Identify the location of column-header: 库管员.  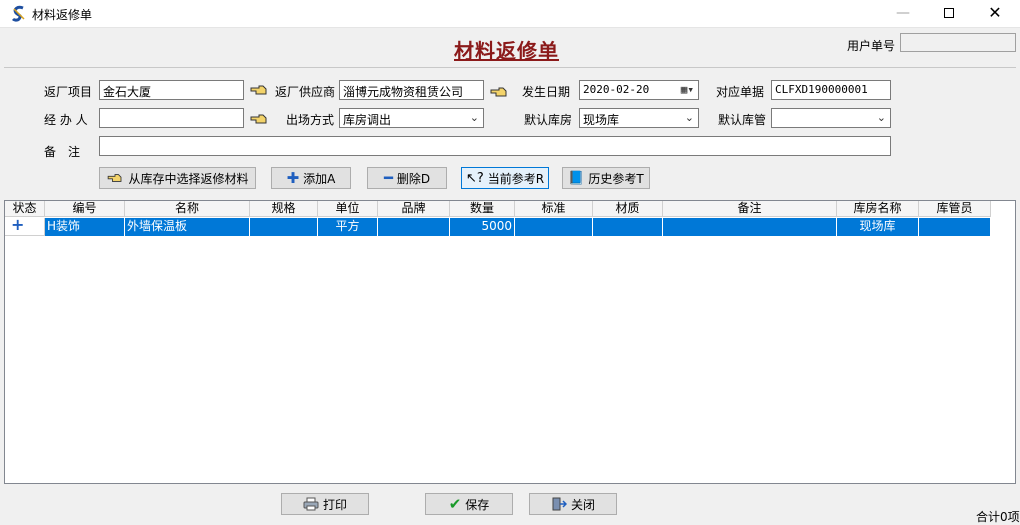
(955, 209).